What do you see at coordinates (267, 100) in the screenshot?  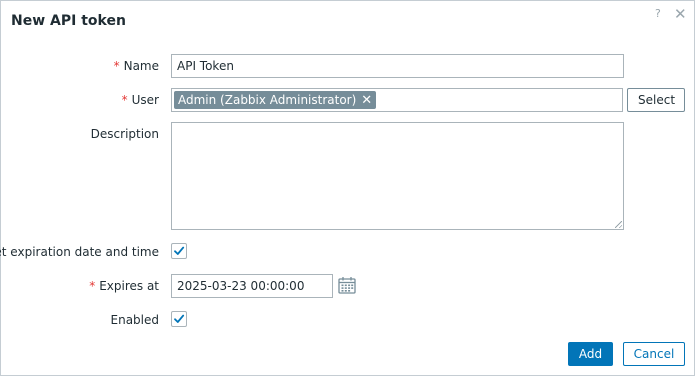 I see `user-tag-label: Admin (Zabbix Administrator)` at bounding box center [267, 100].